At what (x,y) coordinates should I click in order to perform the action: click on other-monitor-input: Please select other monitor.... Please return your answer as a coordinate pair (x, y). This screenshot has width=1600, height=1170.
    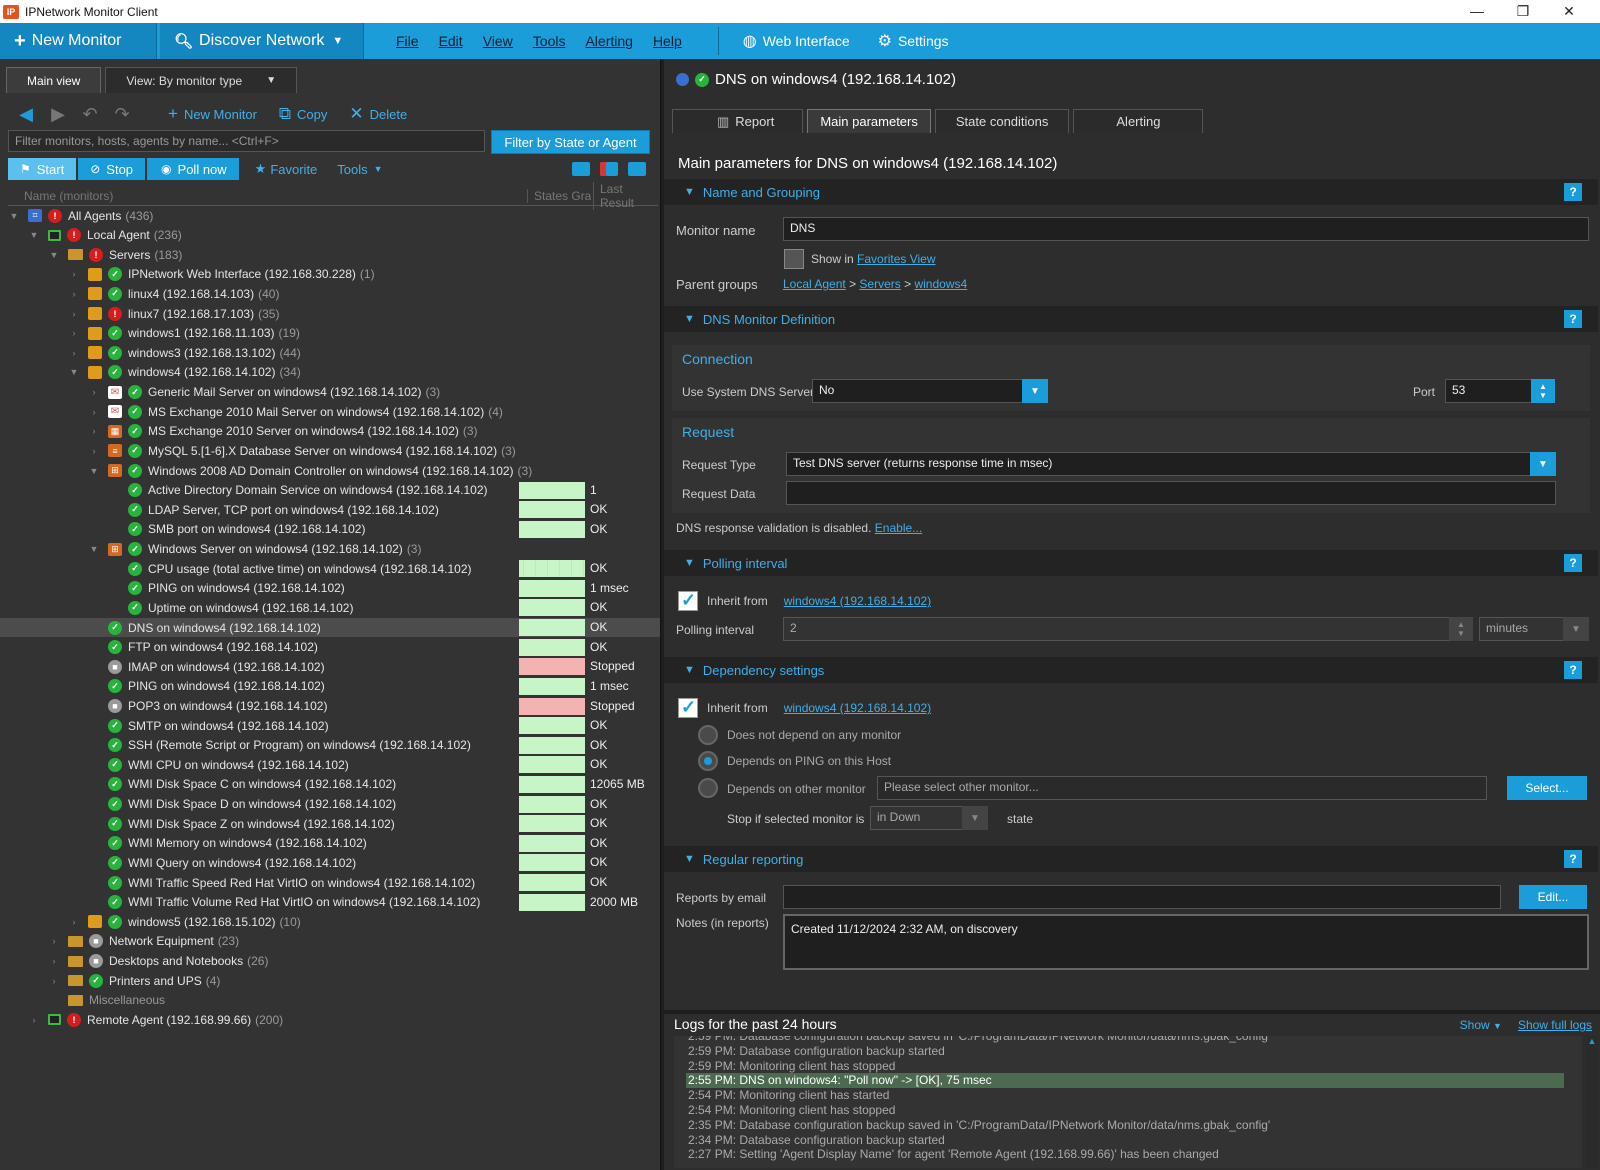
    Looking at the image, I should click on (1182, 788).